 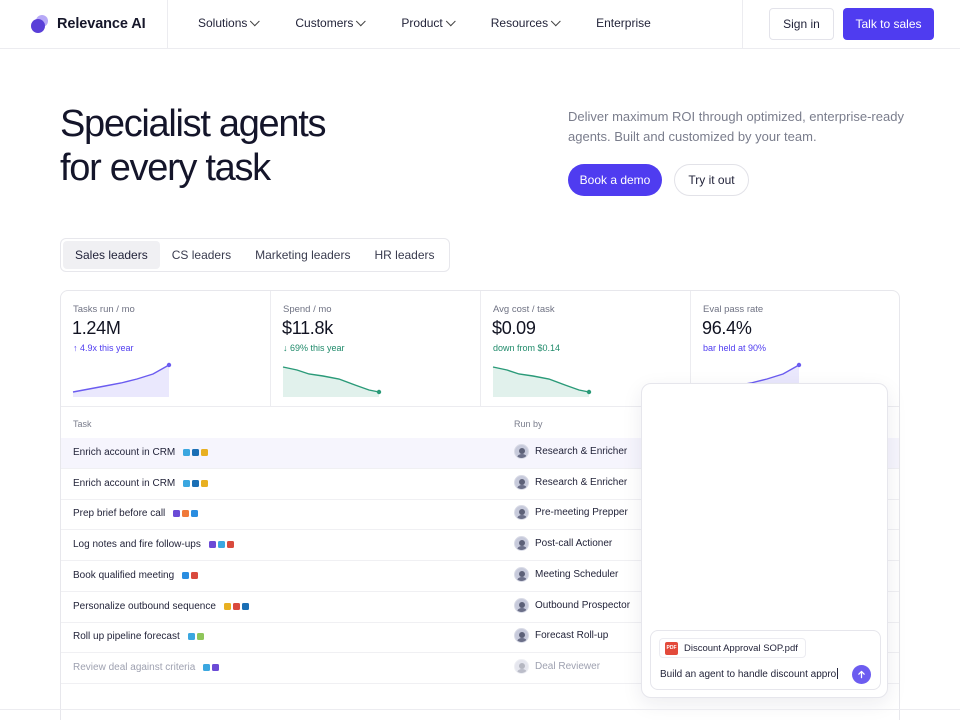 I want to click on stat-label: Spend / mo, so click(x=307, y=309).